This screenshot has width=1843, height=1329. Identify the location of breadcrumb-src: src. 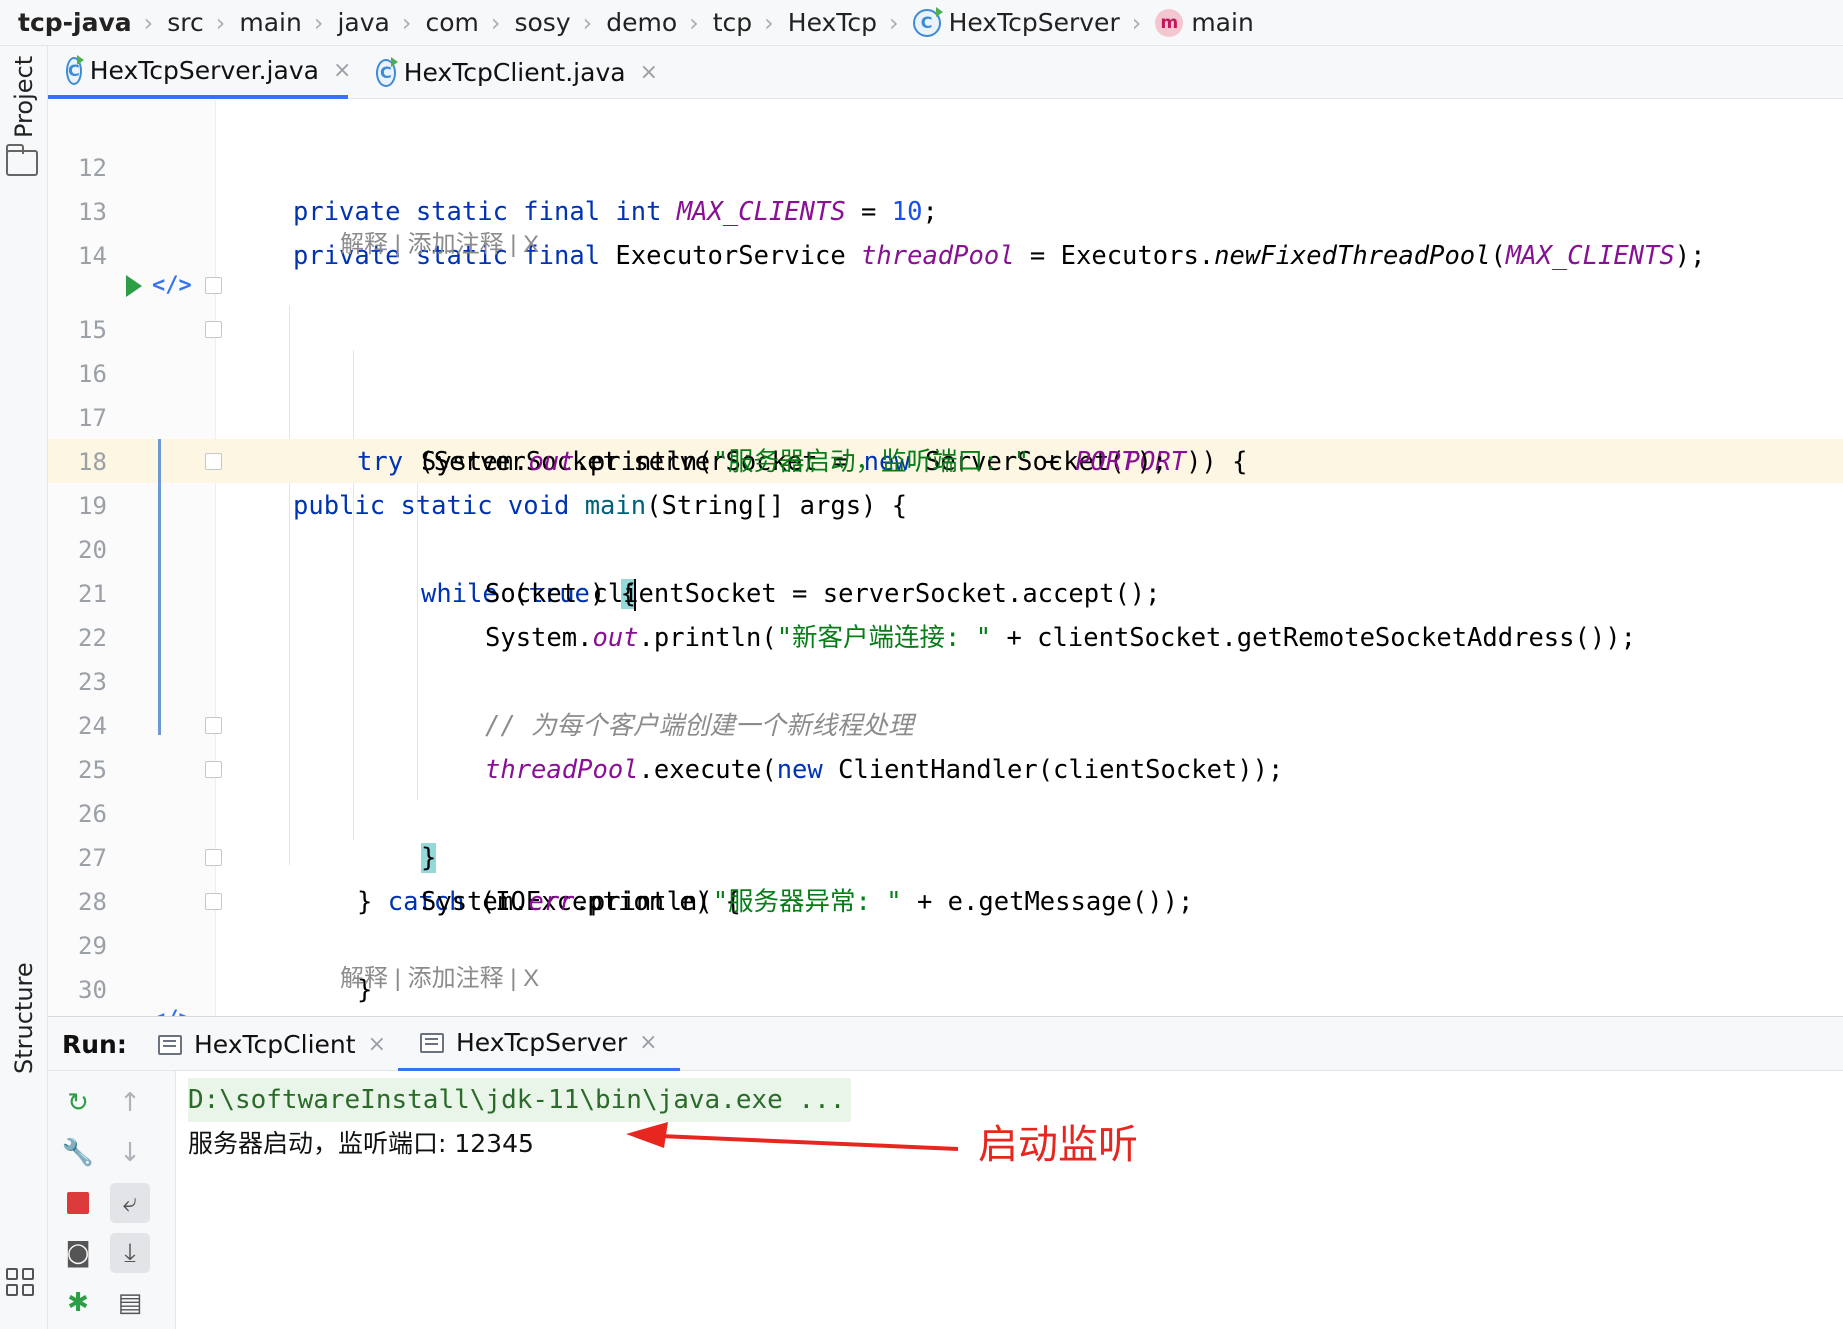
(185, 22).